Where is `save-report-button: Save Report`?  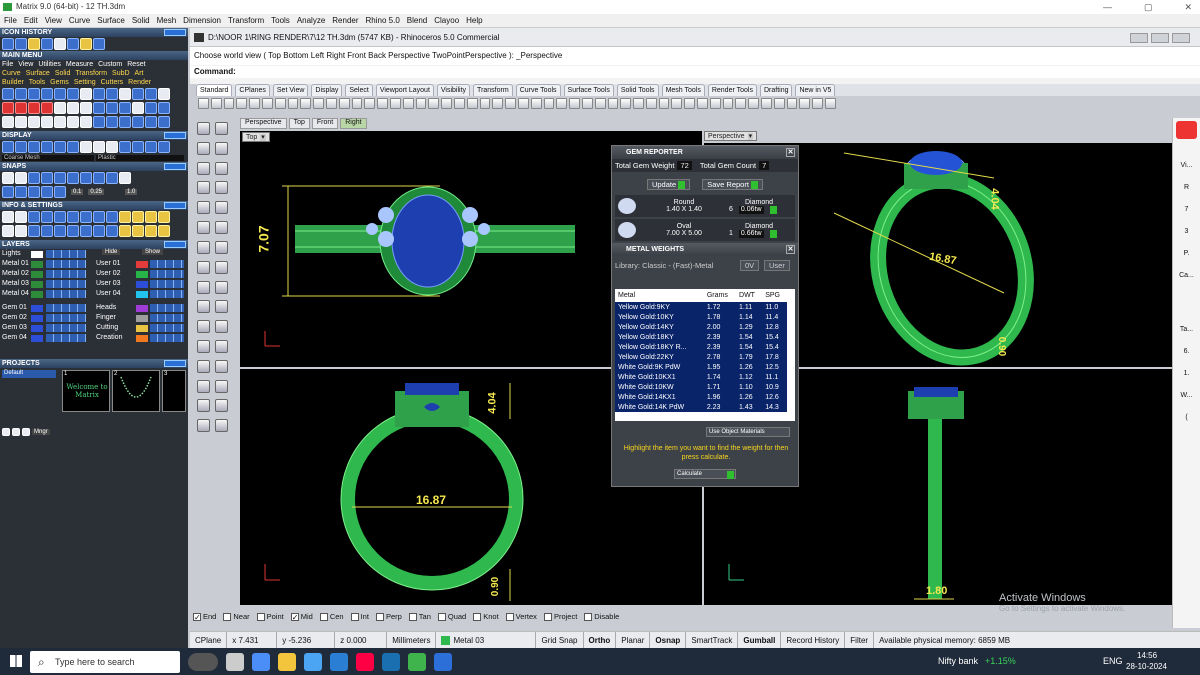 save-report-button: Save Report is located at coordinates (733, 184).